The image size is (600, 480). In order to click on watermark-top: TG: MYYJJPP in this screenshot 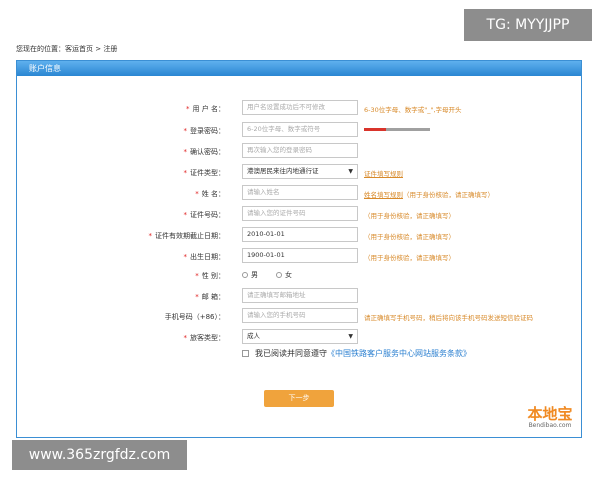, I will do `click(528, 25)`.